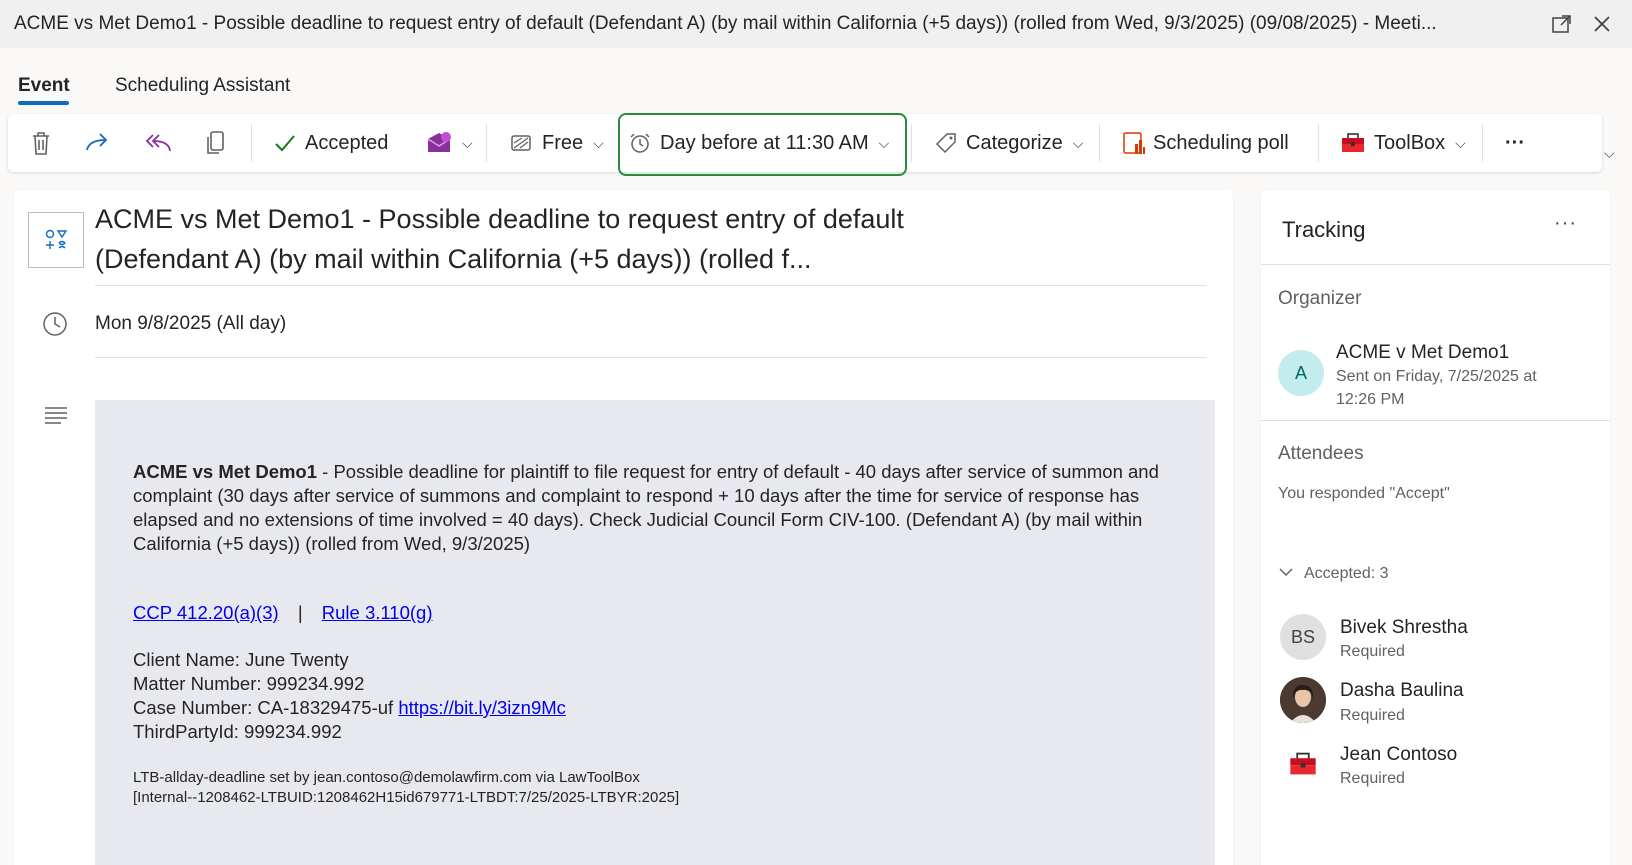  What do you see at coordinates (1565, 223) in the screenshot?
I see `tracking-more-button: ···` at bounding box center [1565, 223].